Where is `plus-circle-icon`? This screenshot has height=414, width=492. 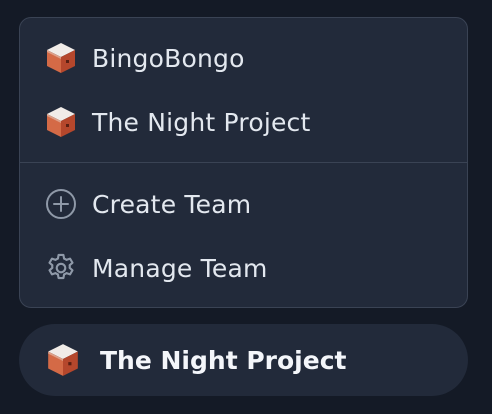
plus-circle-icon is located at coordinates (61, 204).